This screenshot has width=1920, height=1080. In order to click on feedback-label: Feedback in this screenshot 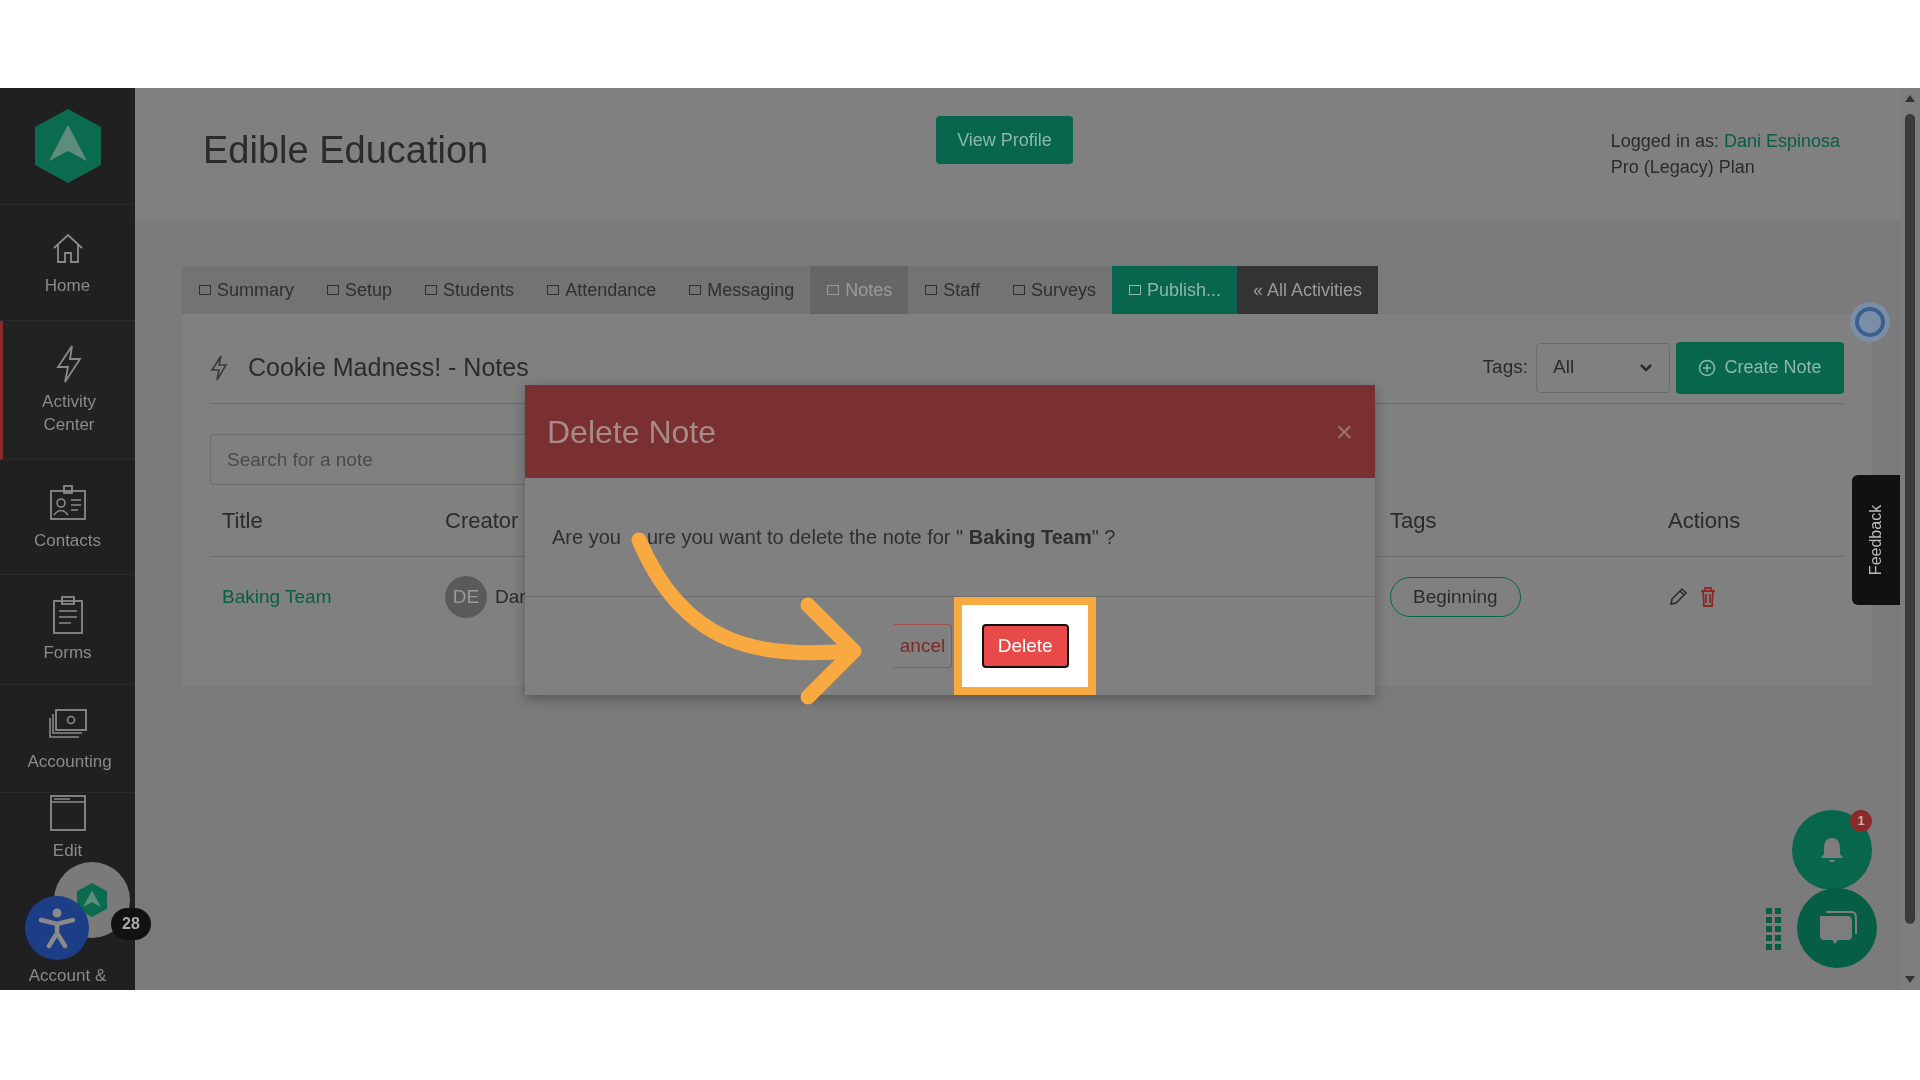, I will do `click(1875, 540)`.